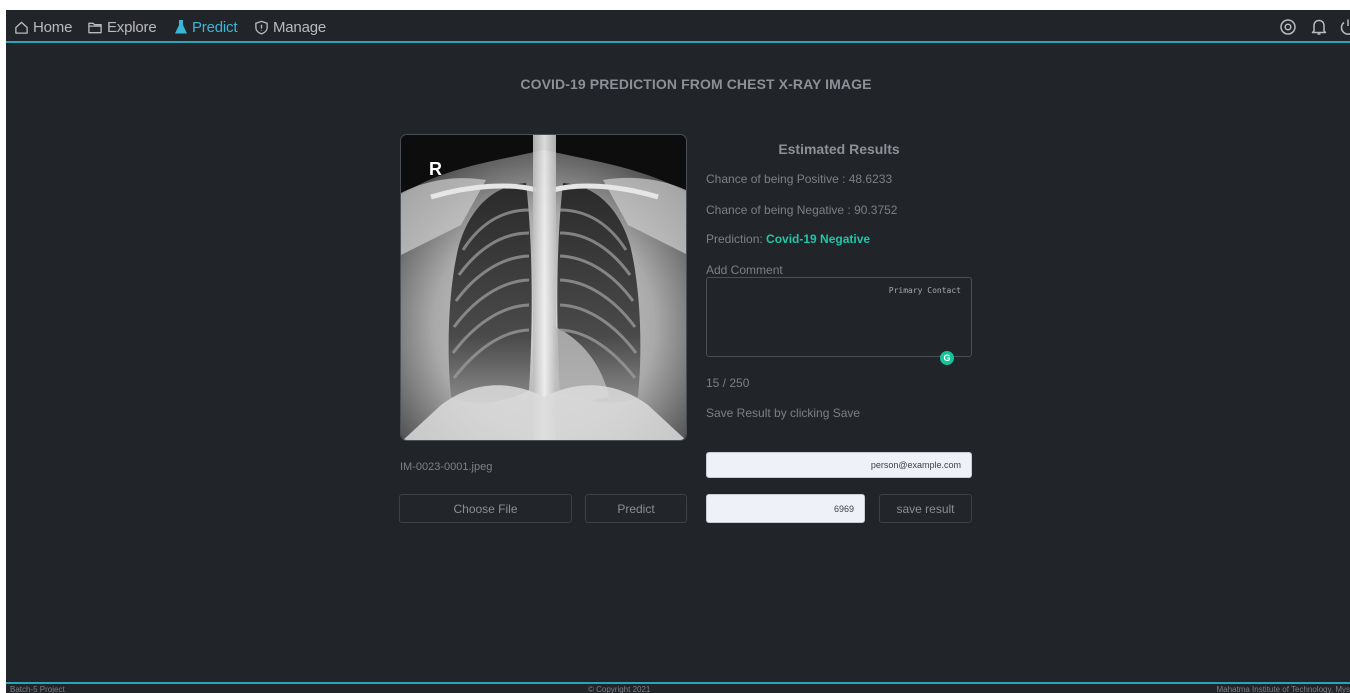 Image resolution: width=1350 pixels, height=693 pixels. I want to click on prediction-value: Covid-19 Negative, so click(818, 239).